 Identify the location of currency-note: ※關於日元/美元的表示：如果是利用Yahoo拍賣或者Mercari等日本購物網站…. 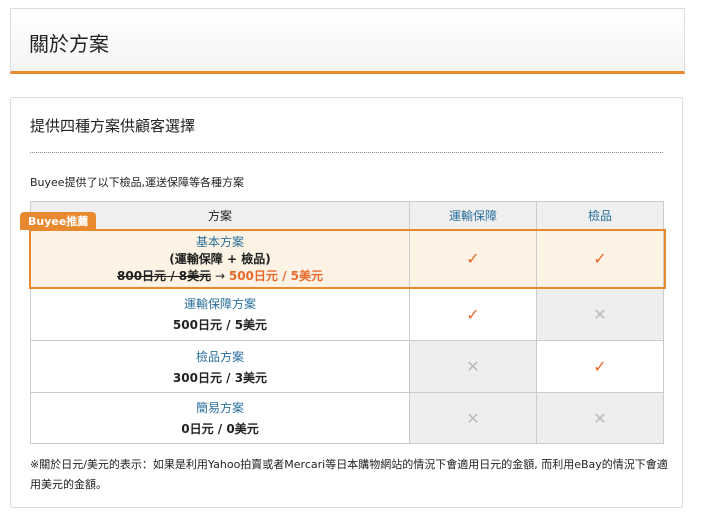
(349, 474).